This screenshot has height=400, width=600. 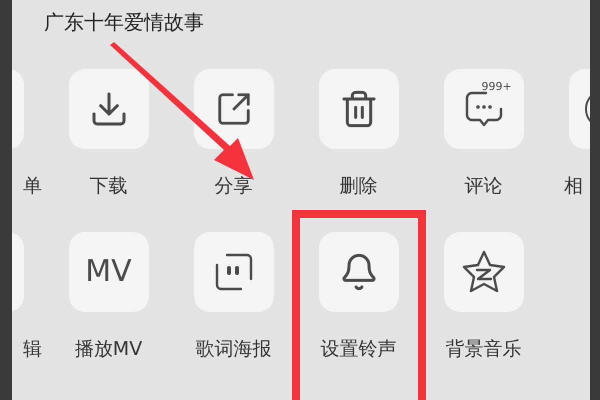 I want to click on action-tile: 999+, so click(x=484, y=109).